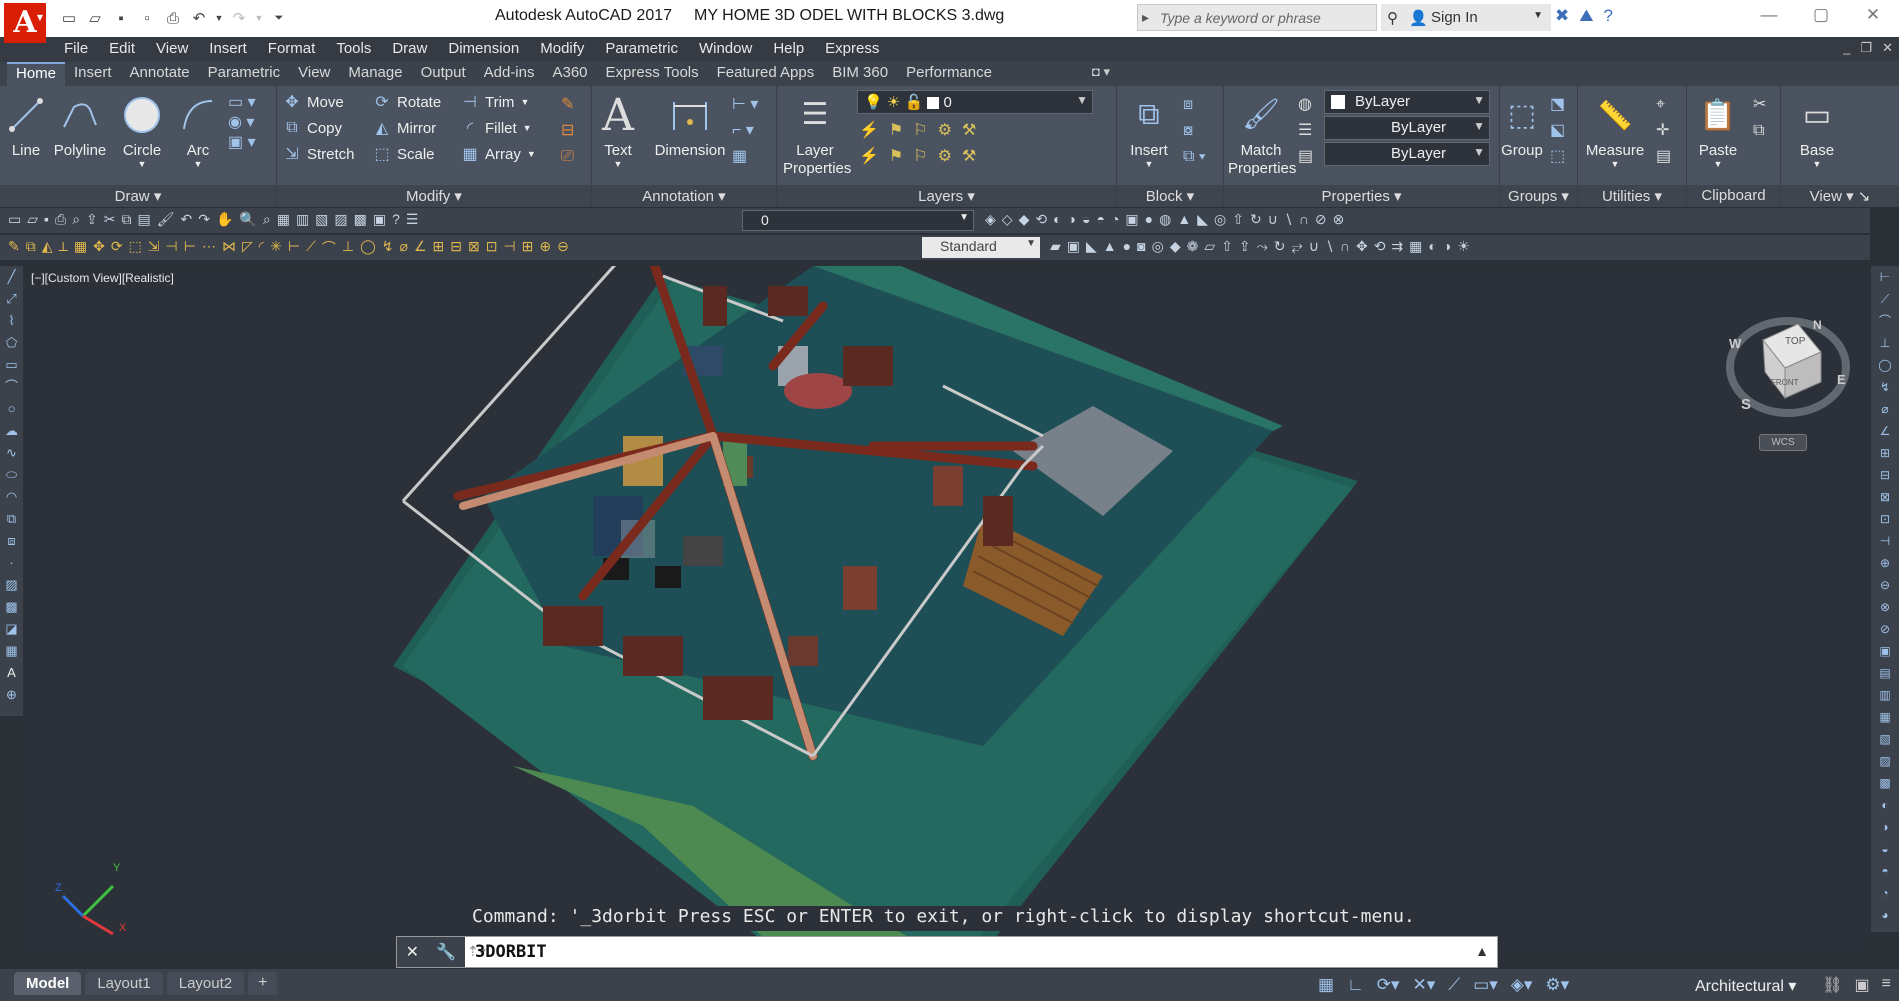 Image resolution: width=1899 pixels, height=1001 pixels. Describe the element at coordinates (313, 102) in the screenshot. I see `move-button: ✥ Move` at that location.